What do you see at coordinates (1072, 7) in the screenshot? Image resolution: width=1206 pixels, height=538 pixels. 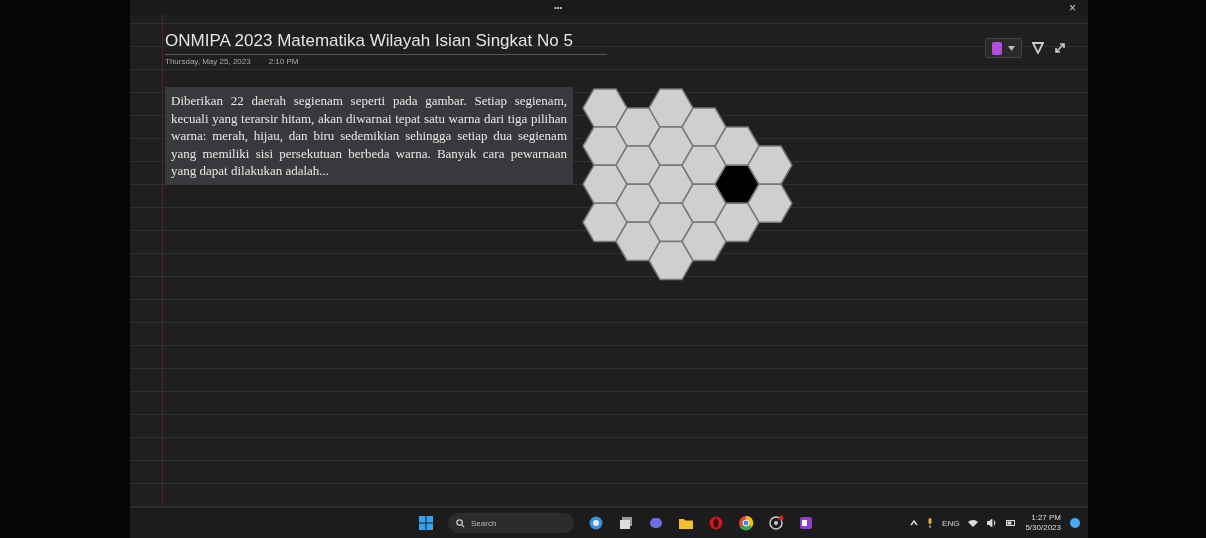 I see `close-button: ×` at bounding box center [1072, 7].